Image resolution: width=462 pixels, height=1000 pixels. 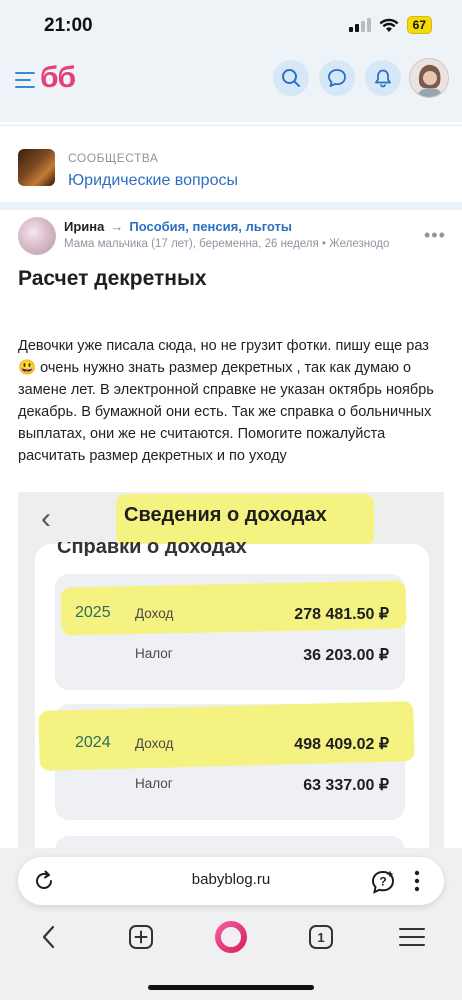 What do you see at coordinates (231, 25) in the screenshot?
I see `status-bar: 21:00 67` at bounding box center [231, 25].